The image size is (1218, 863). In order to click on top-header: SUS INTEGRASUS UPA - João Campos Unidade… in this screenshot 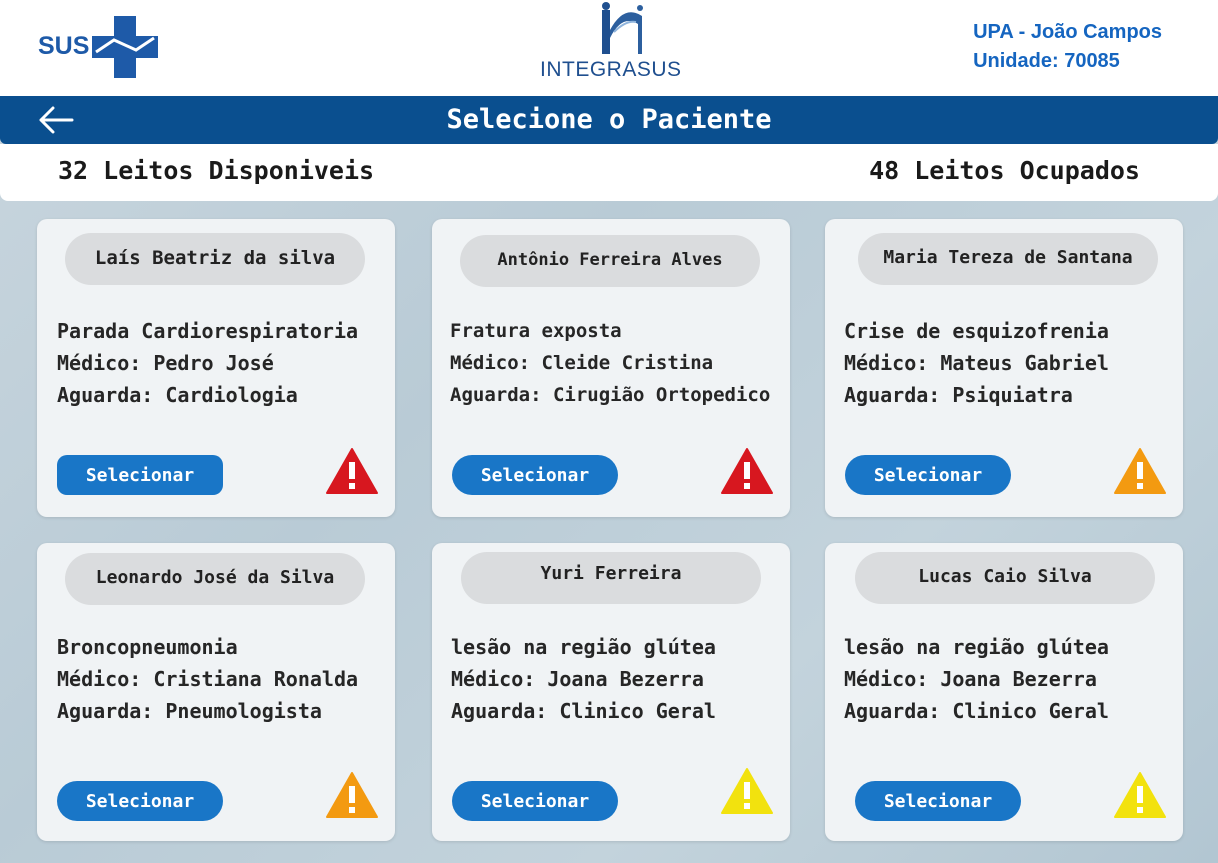, I will do `click(609, 48)`.